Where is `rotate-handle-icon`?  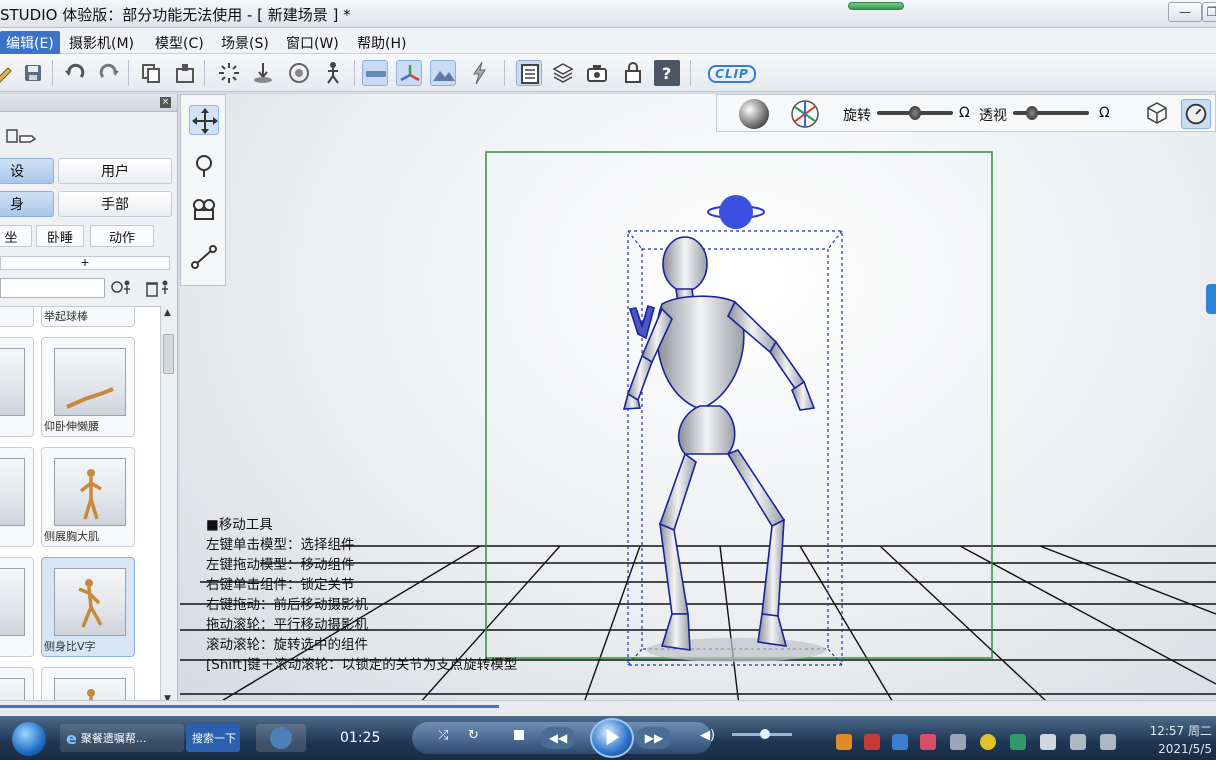 rotate-handle-icon is located at coordinates (736, 212).